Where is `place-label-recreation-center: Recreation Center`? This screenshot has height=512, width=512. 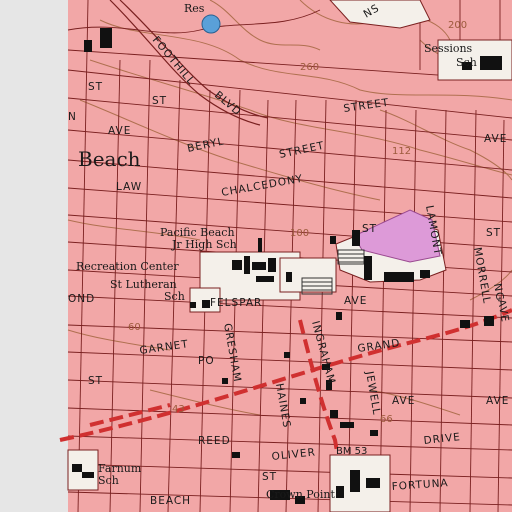 place-label-recreation-center: Recreation Center is located at coordinates (127, 266).